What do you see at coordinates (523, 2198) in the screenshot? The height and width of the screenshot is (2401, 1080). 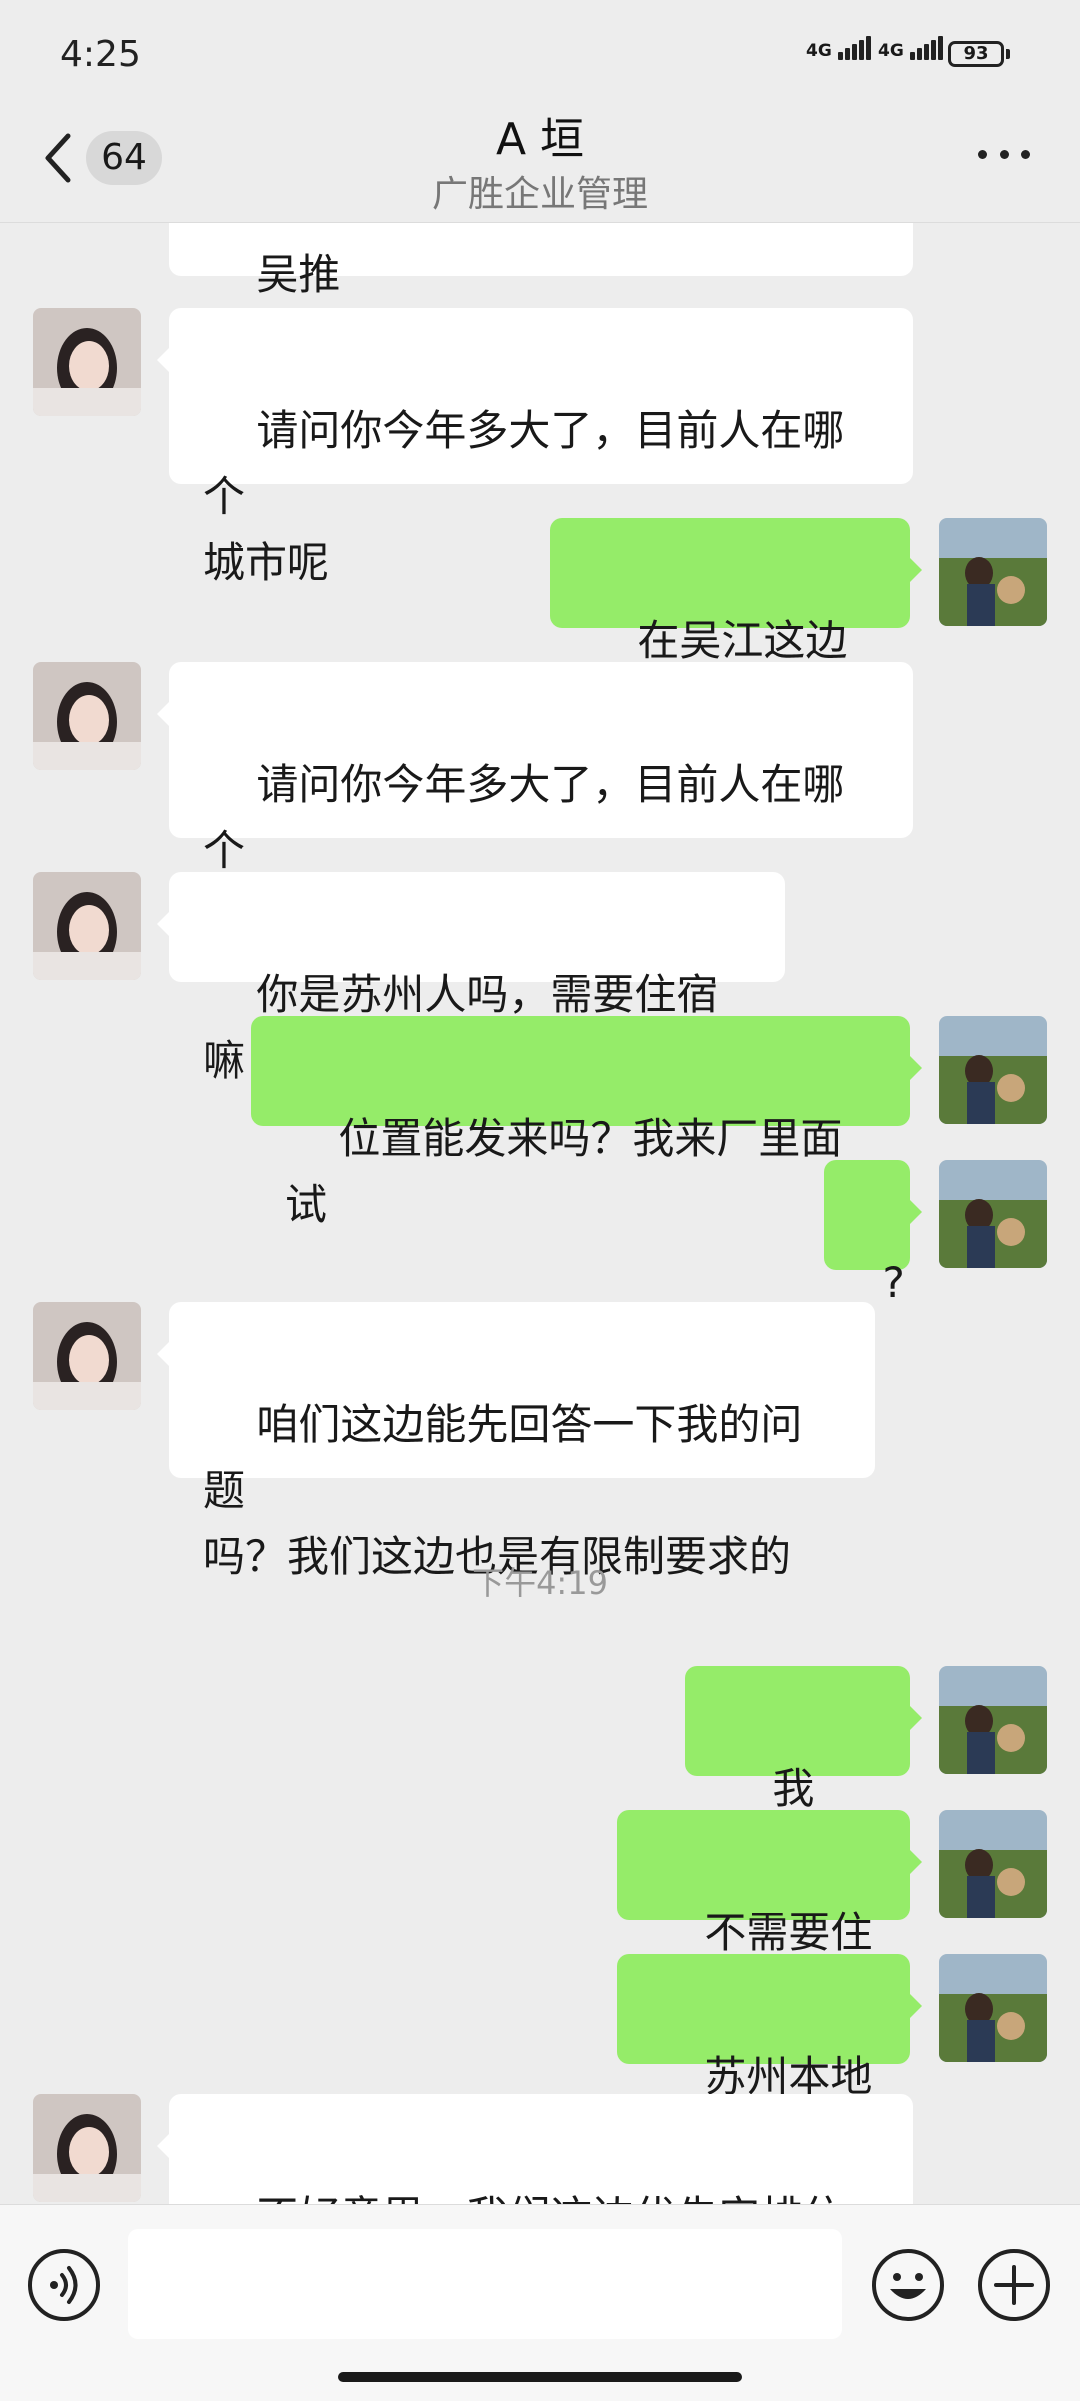 I see `message-text: 不好意思，我们这边优先安排住宿 的，因为现在学生正是假下已上就` at bounding box center [523, 2198].